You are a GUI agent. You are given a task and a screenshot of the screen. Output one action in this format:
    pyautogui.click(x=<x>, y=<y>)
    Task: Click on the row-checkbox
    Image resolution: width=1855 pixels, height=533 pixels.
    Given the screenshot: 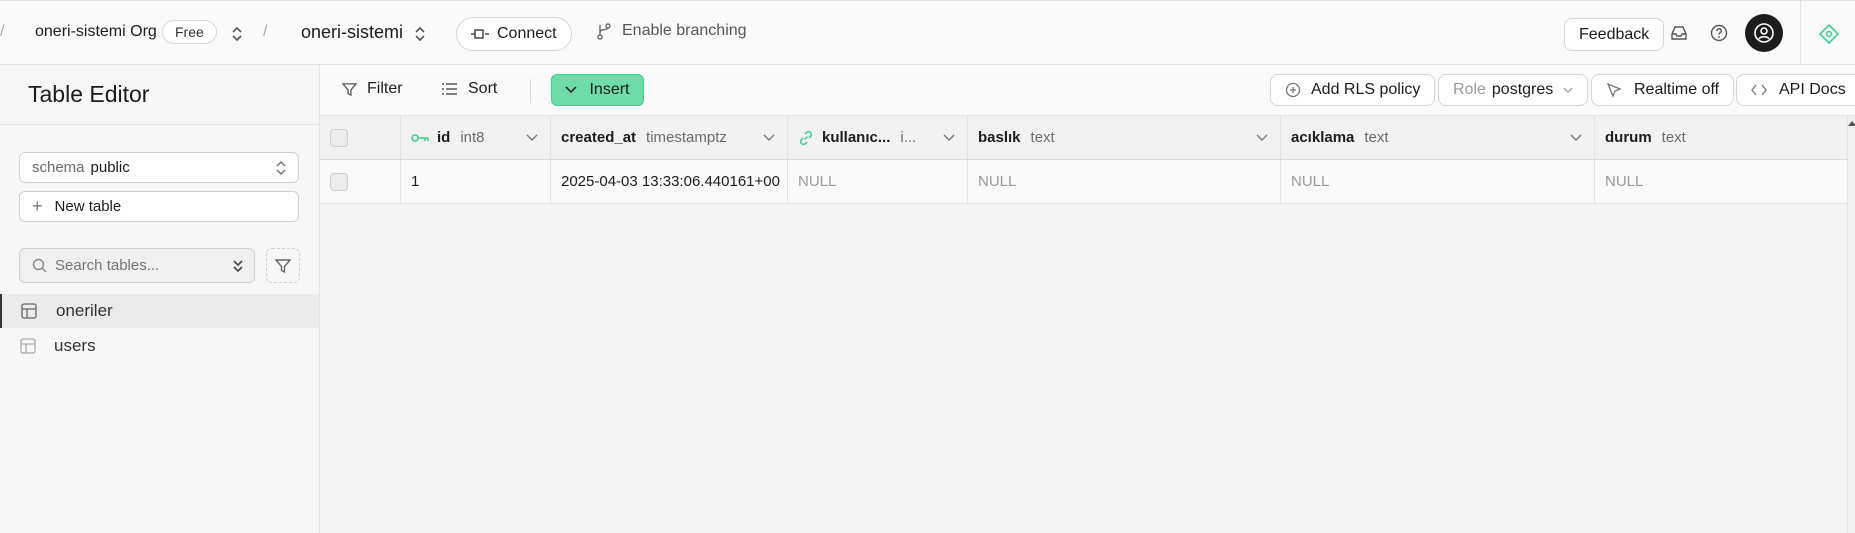 What is the action you would take?
    pyautogui.click(x=339, y=181)
    